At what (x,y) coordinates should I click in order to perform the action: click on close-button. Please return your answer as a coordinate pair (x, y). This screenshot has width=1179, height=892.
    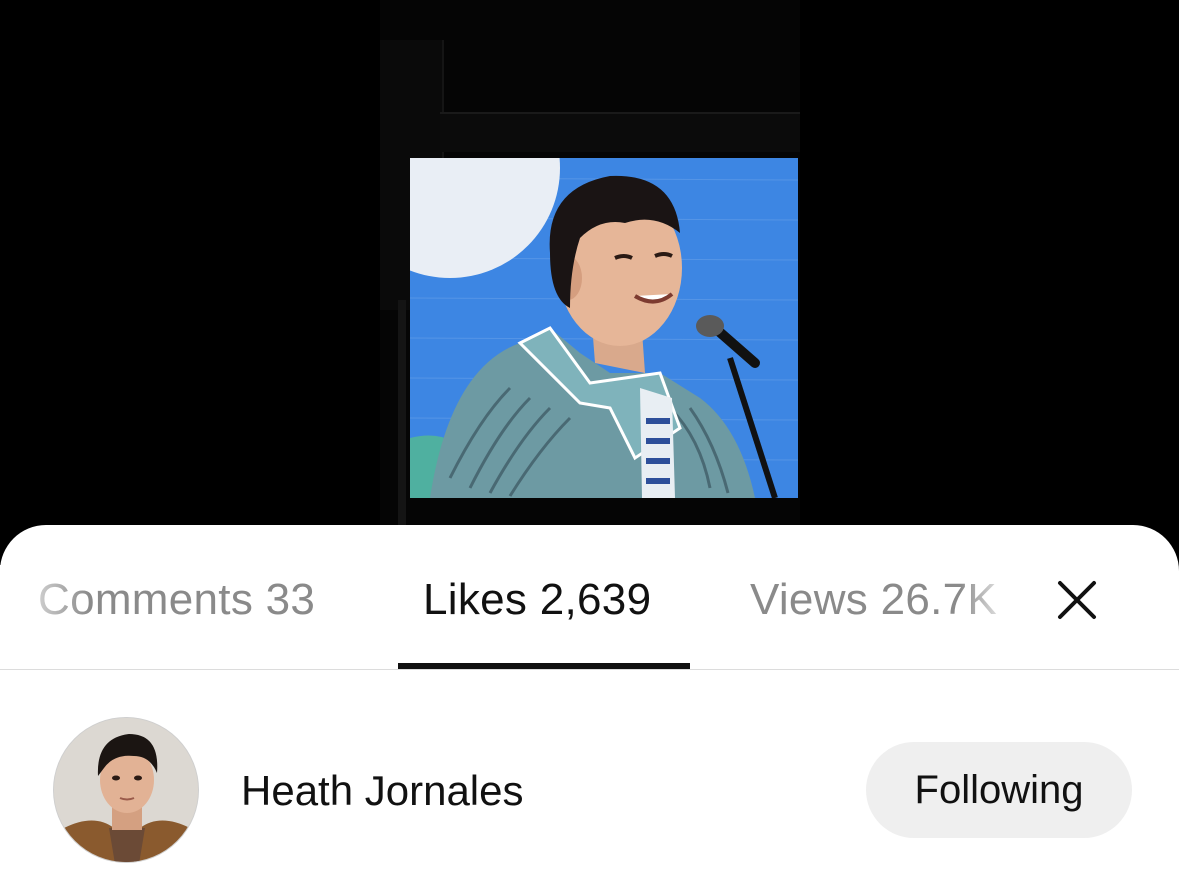
    Looking at the image, I should click on (1077, 600).